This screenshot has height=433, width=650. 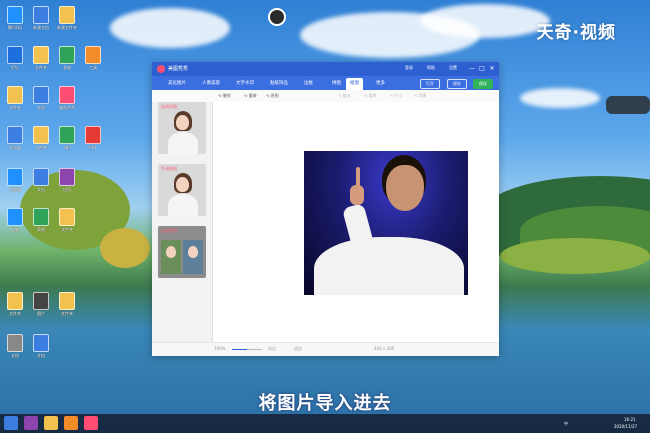 I want to click on tab-3: 贴纸饰品, so click(x=279, y=84).